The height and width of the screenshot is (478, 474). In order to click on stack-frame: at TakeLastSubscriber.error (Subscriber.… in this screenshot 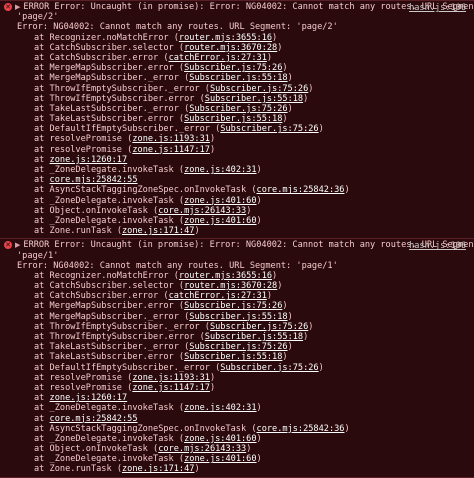, I will do `click(161, 357)`.